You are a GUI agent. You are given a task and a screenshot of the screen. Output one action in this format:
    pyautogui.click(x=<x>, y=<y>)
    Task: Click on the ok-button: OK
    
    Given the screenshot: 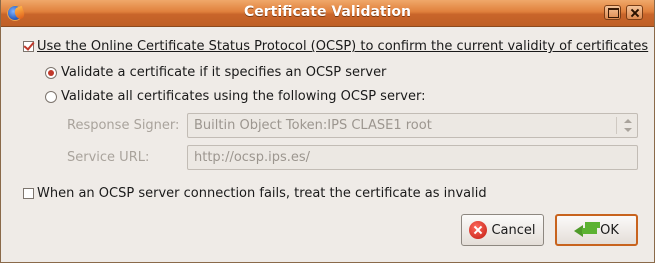 What is the action you would take?
    pyautogui.click(x=596, y=230)
    